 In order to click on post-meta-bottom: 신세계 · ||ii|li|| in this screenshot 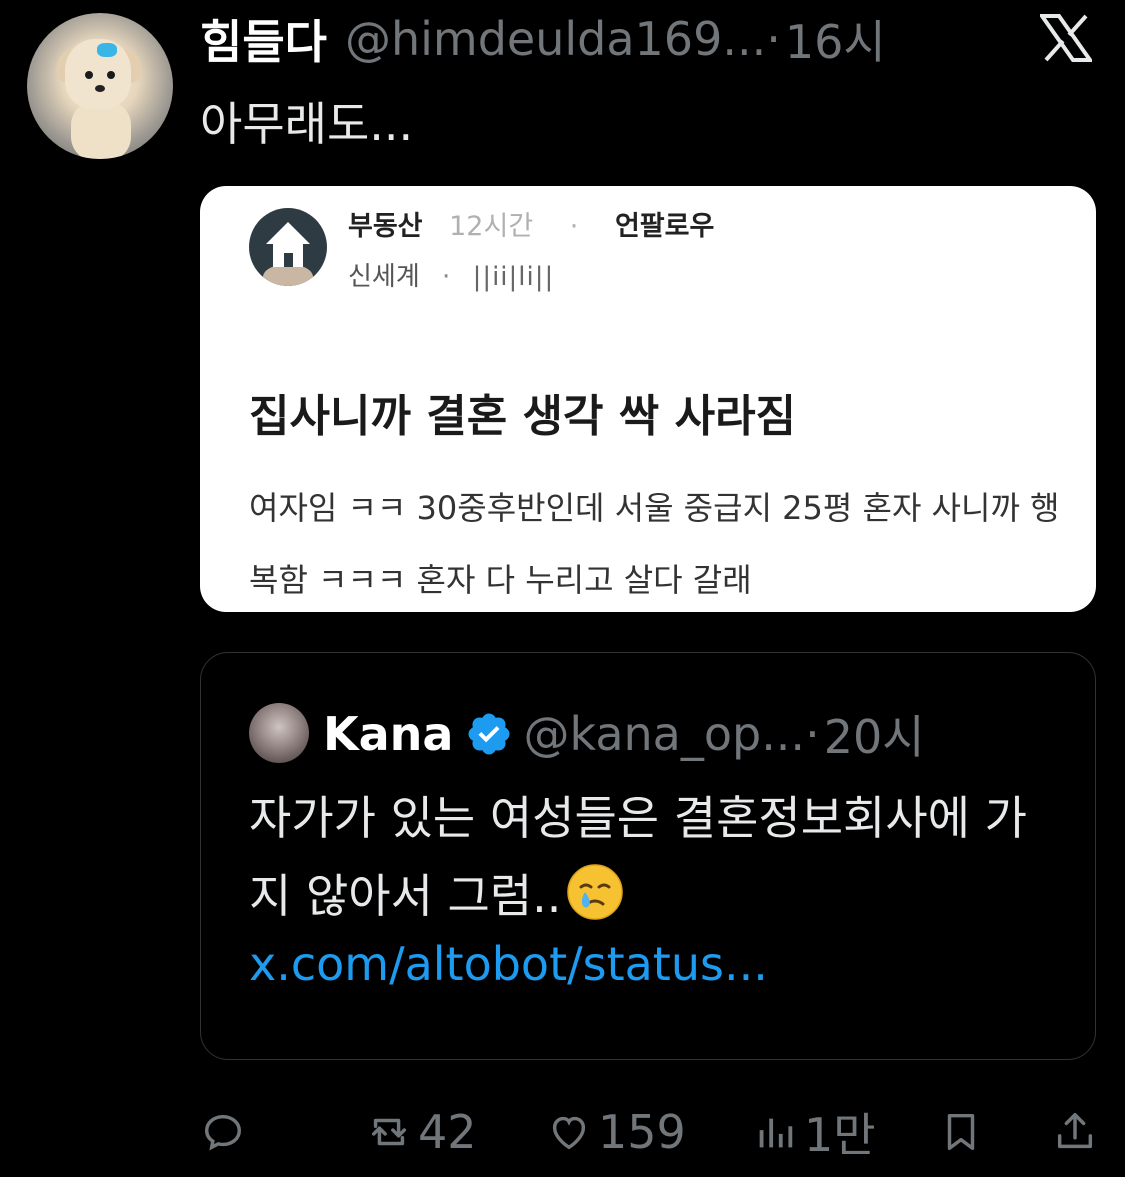, I will do `click(451, 274)`.